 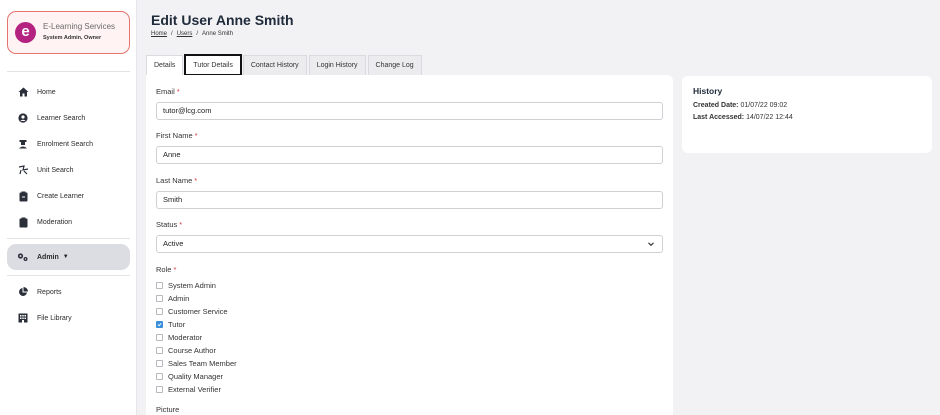 I want to click on role-checkbox-moderator: Moderator, so click(x=179, y=337).